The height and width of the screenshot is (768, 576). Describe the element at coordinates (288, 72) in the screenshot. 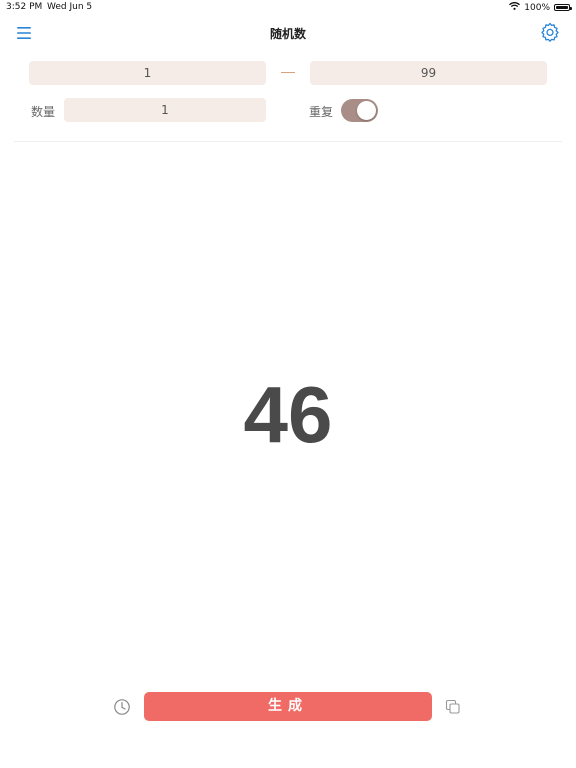

I see `range-separator` at that location.